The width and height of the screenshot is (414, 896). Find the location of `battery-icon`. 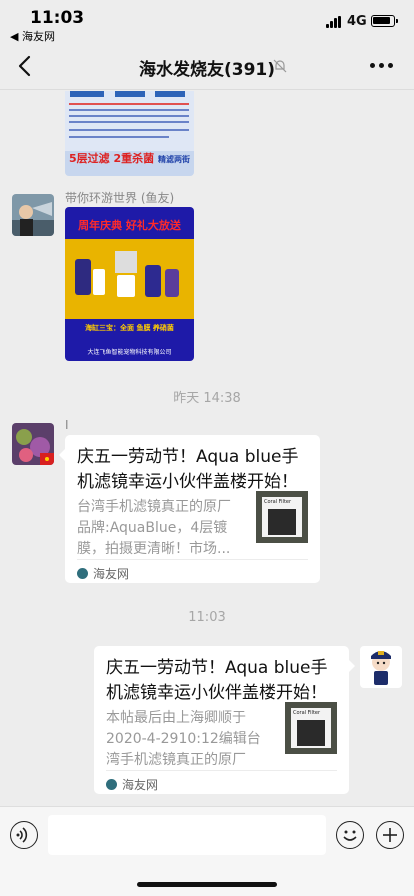

battery-icon is located at coordinates (384, 21).